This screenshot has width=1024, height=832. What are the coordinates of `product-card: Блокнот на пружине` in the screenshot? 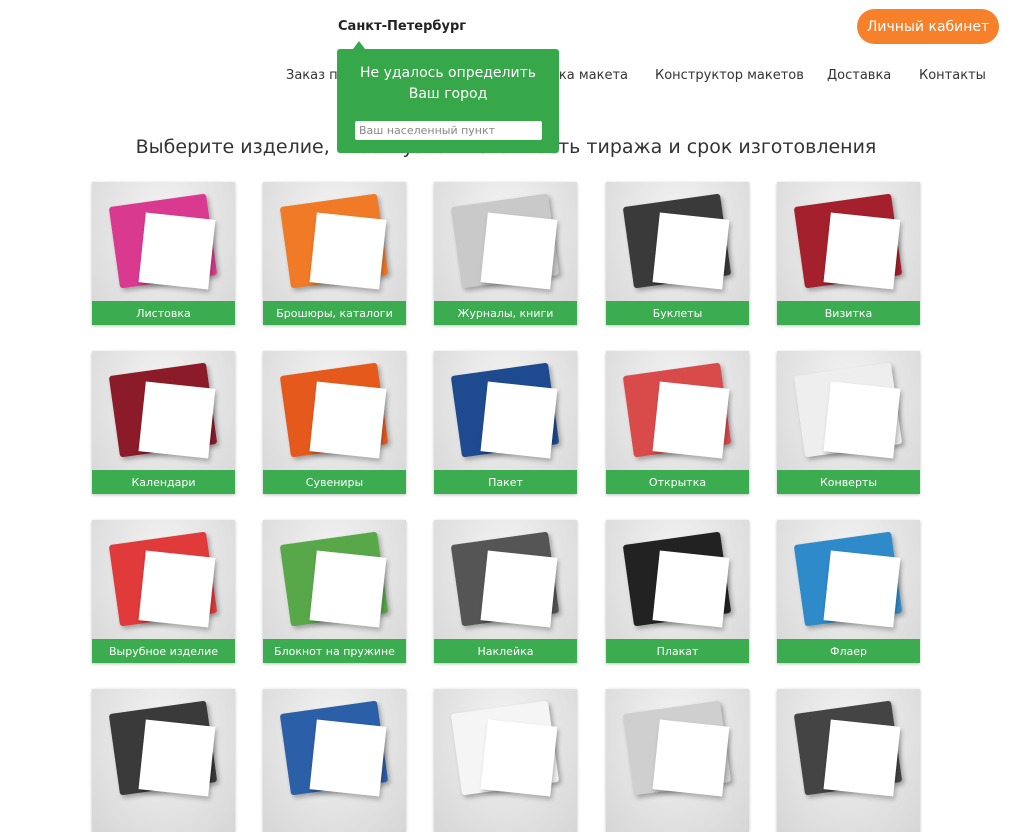 It's located at (334, 591).